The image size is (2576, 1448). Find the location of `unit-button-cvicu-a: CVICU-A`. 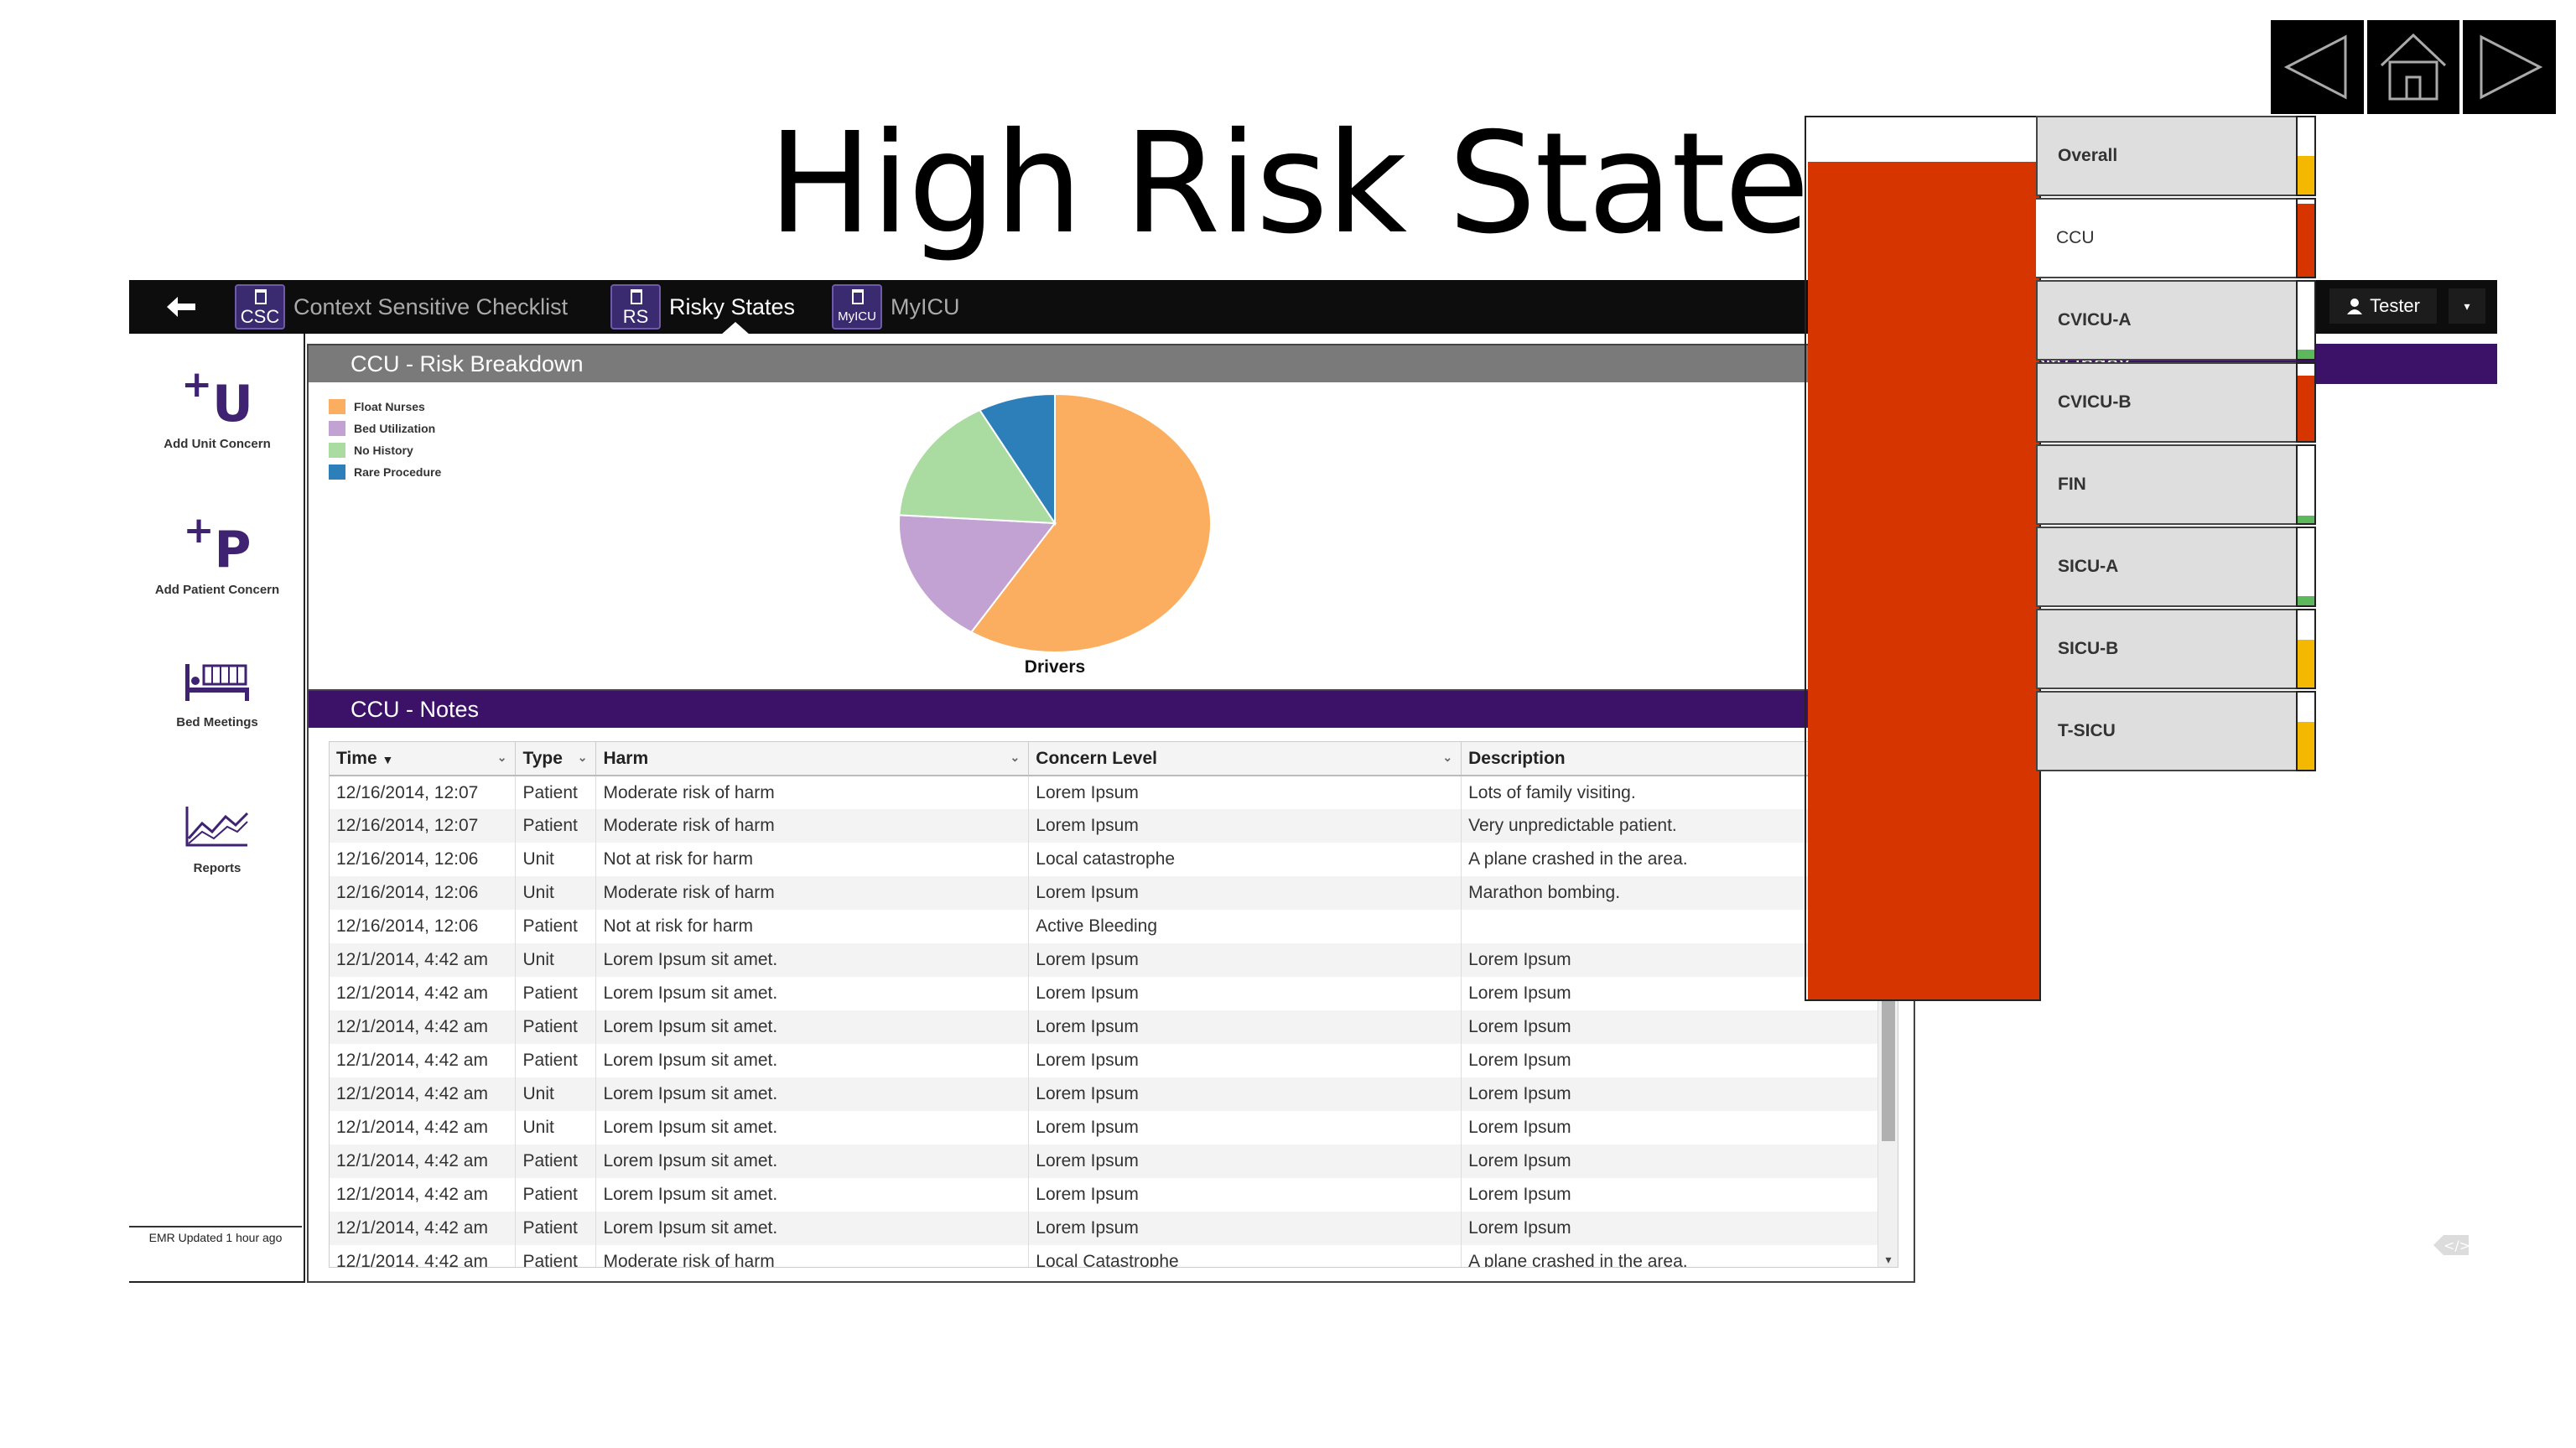

unit-button-cvicu-a: CVICU-A is located at coordinates (2168, 320).